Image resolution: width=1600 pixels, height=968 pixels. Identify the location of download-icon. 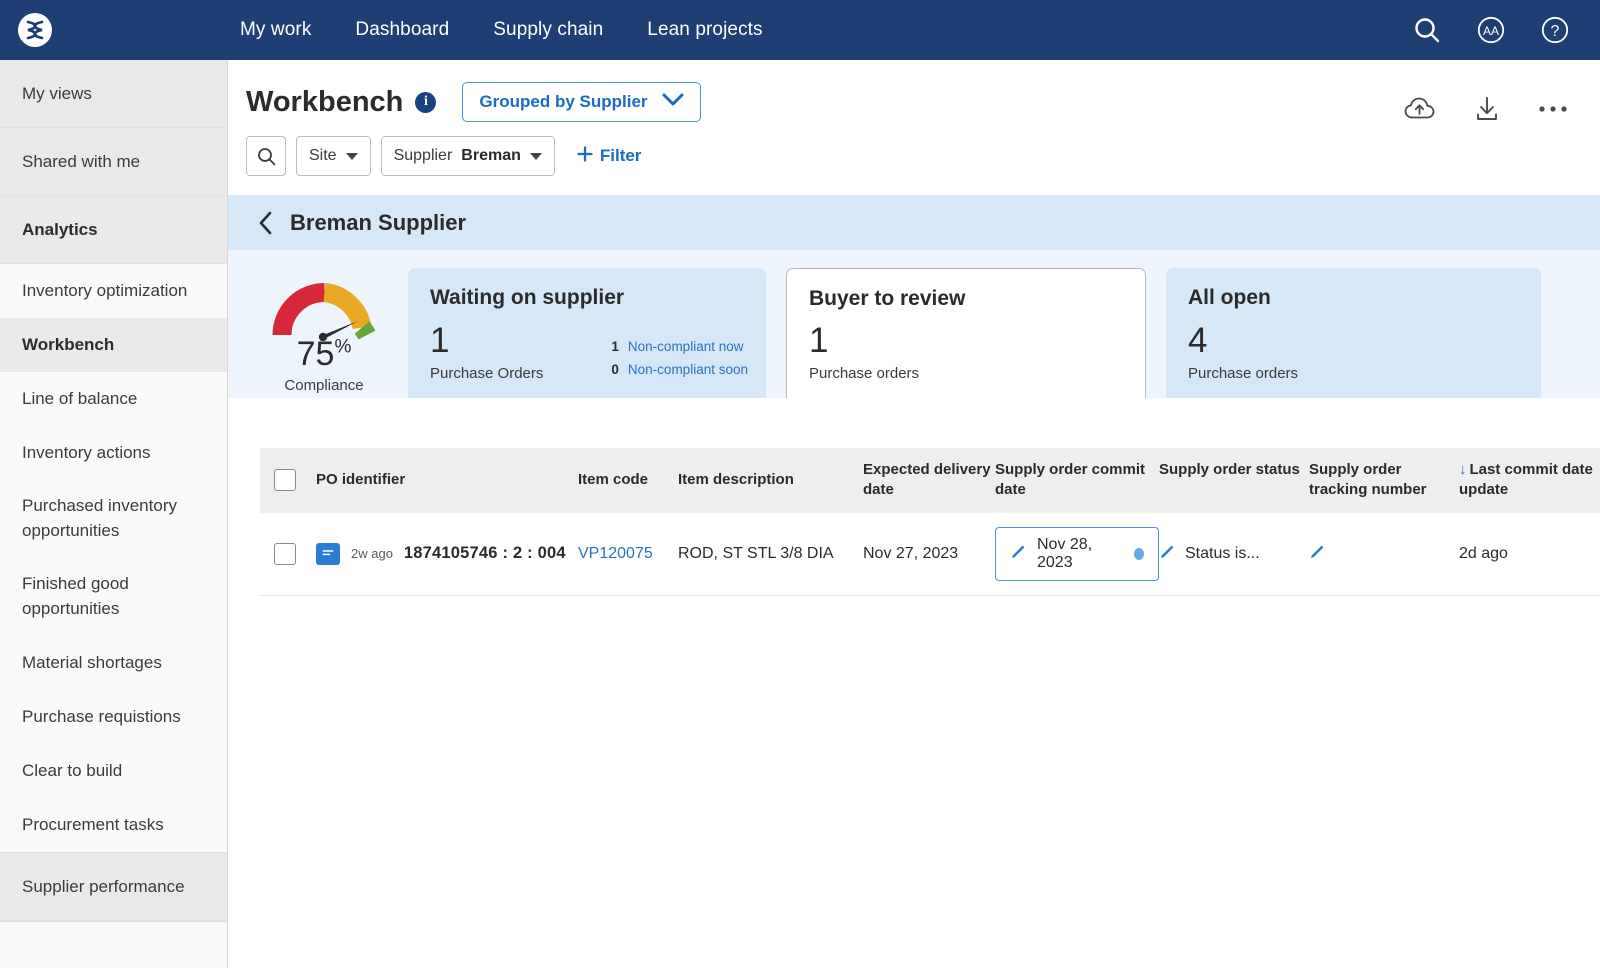
(1487, 109).